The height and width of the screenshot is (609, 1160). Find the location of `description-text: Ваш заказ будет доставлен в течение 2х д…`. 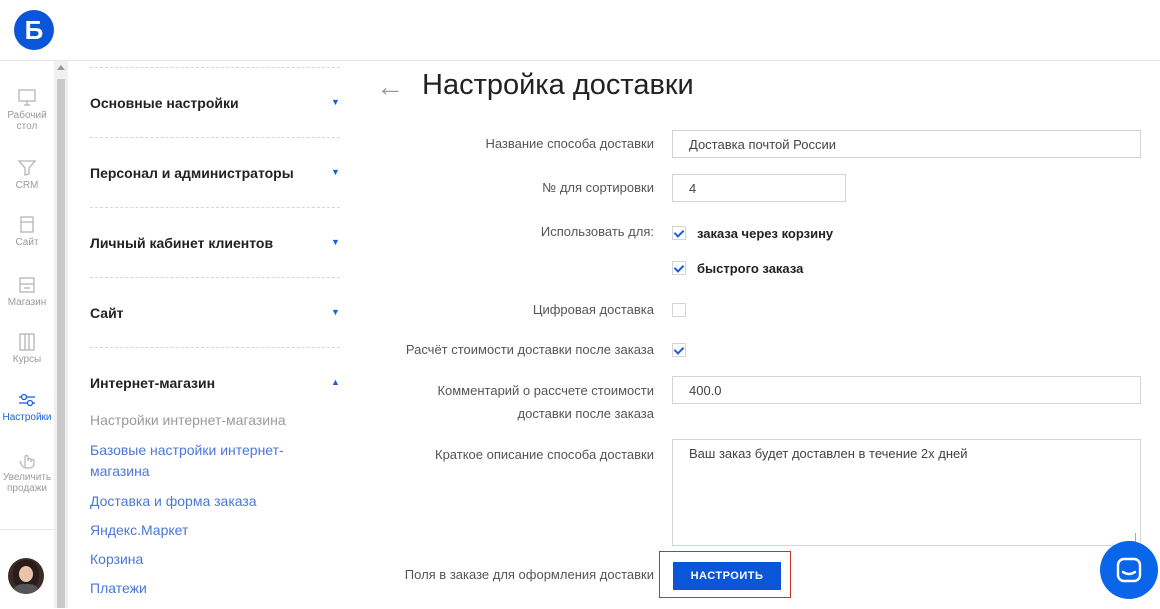

description-text: Ваш заказ будет доставлен в течение 2х д… is located at coordinates (828, 453).